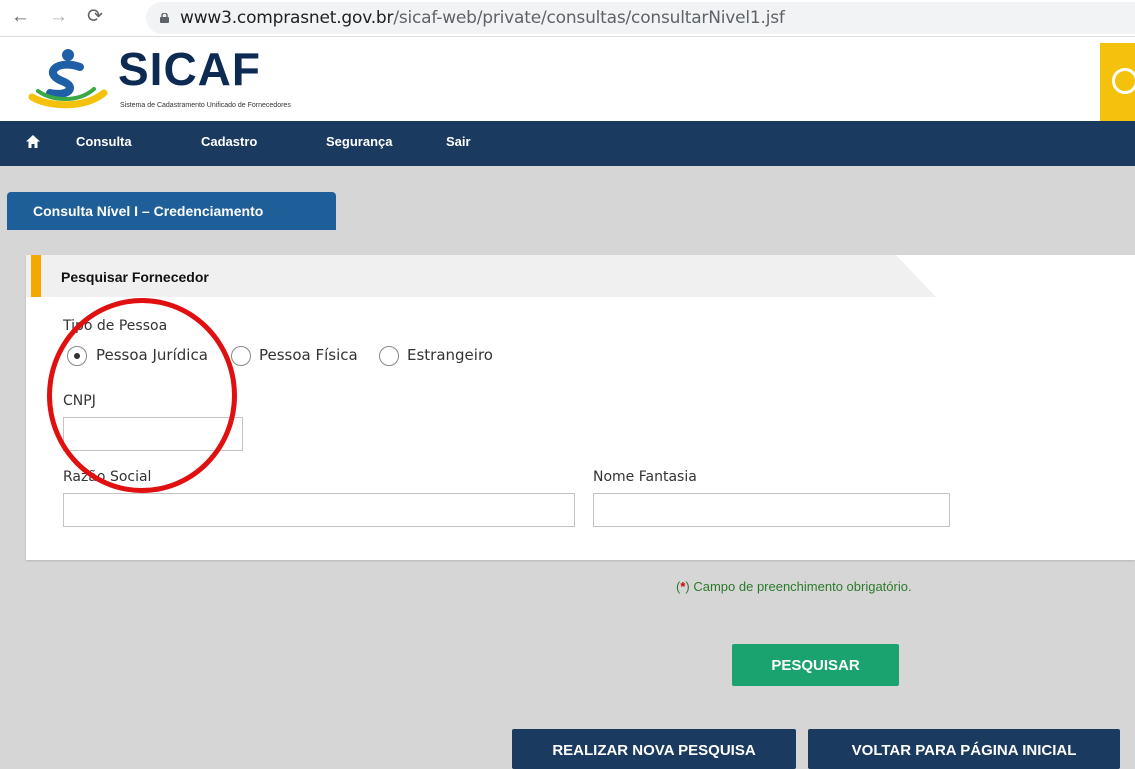 Image resolution: width=1135 pixels, height=769 pixels. I want to click on panel-title: Pesquisar Fornecedor, so click(135, 277).